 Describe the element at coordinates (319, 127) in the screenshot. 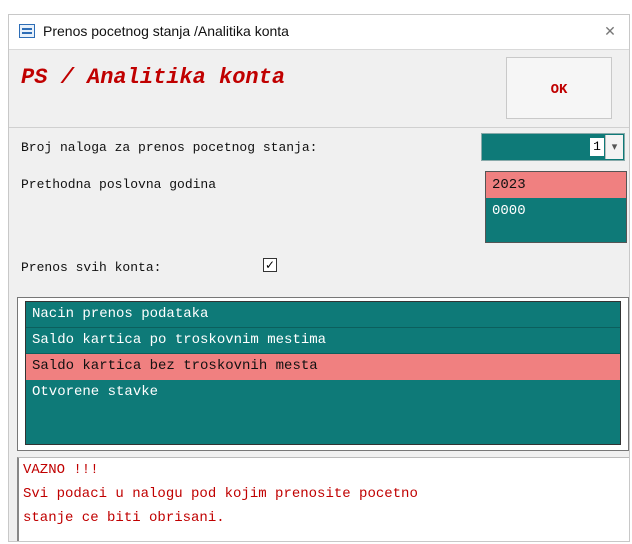

I see `divider` at that location.